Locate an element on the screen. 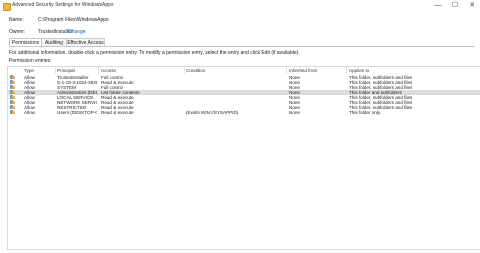 This screenshot has width=480, height=253. applies-cell: This folder only is located at coordinates (365, 112).